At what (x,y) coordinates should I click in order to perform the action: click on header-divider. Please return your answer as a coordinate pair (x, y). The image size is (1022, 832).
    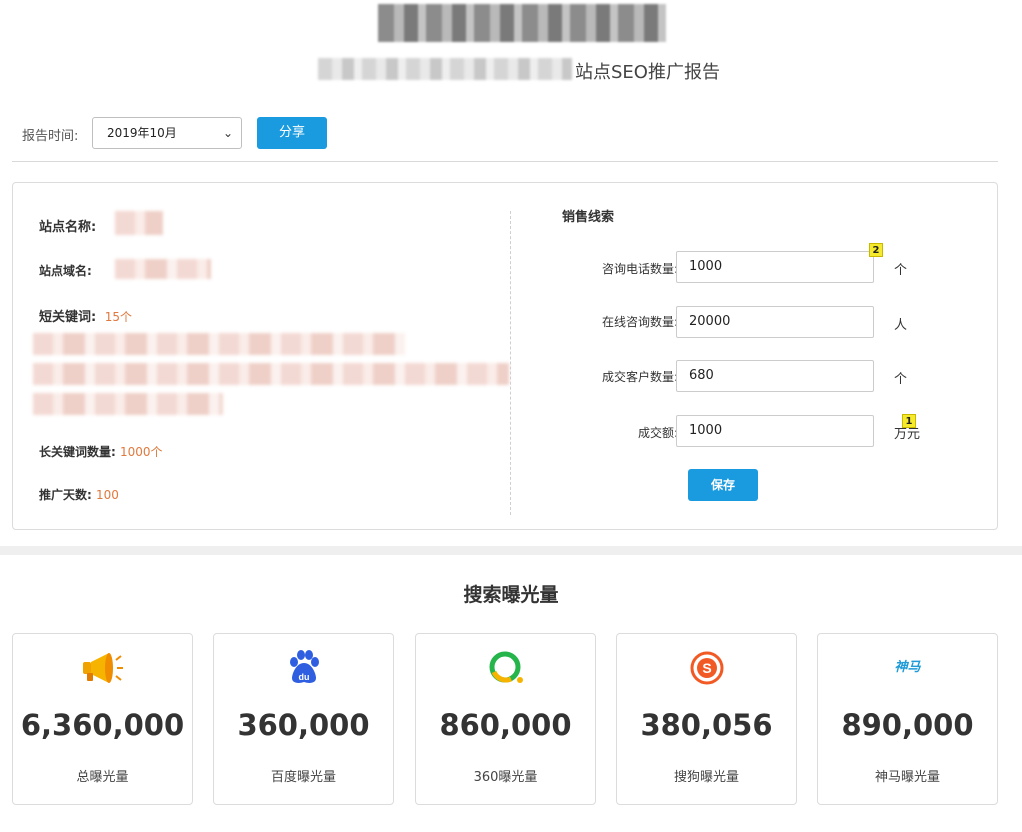
    Looking at the image, I should click on (505, 161).